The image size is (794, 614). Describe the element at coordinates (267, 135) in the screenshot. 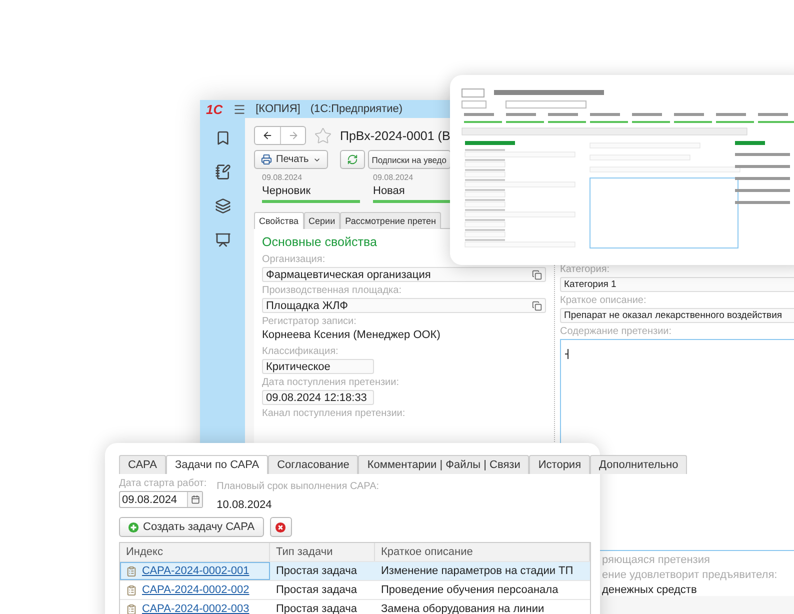

I see `arrow-left-icon` at that location.